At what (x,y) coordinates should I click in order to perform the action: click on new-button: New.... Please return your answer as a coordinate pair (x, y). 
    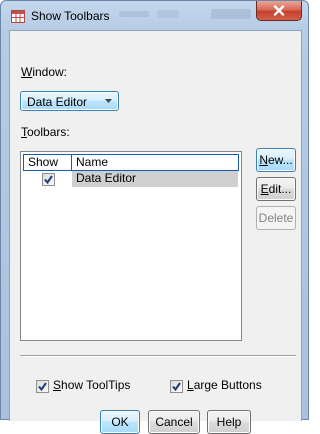
    Looking at the image, I should click on (276, 160).